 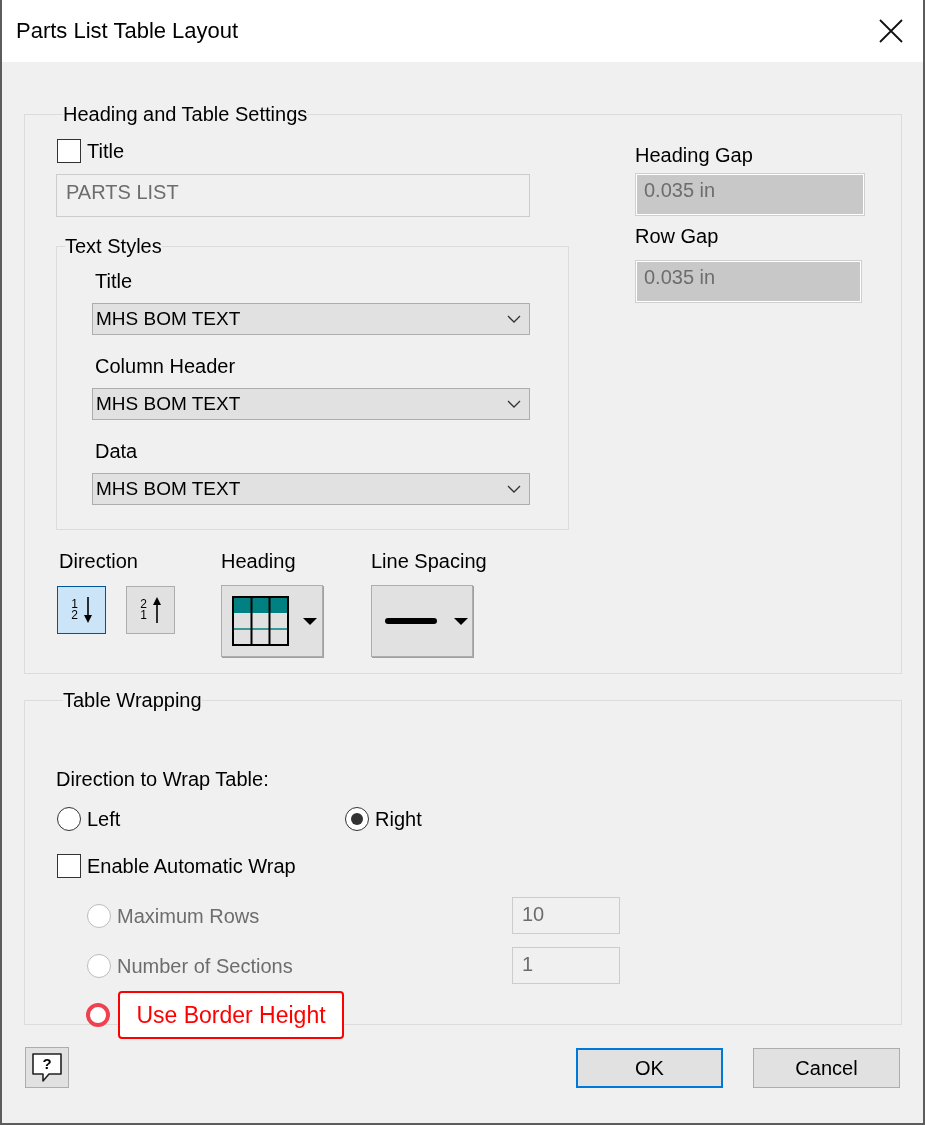 What do you see at coordinates (398, 819) in the screenshot?
I see `radio-label: Right` at bounding box center [398, 819].